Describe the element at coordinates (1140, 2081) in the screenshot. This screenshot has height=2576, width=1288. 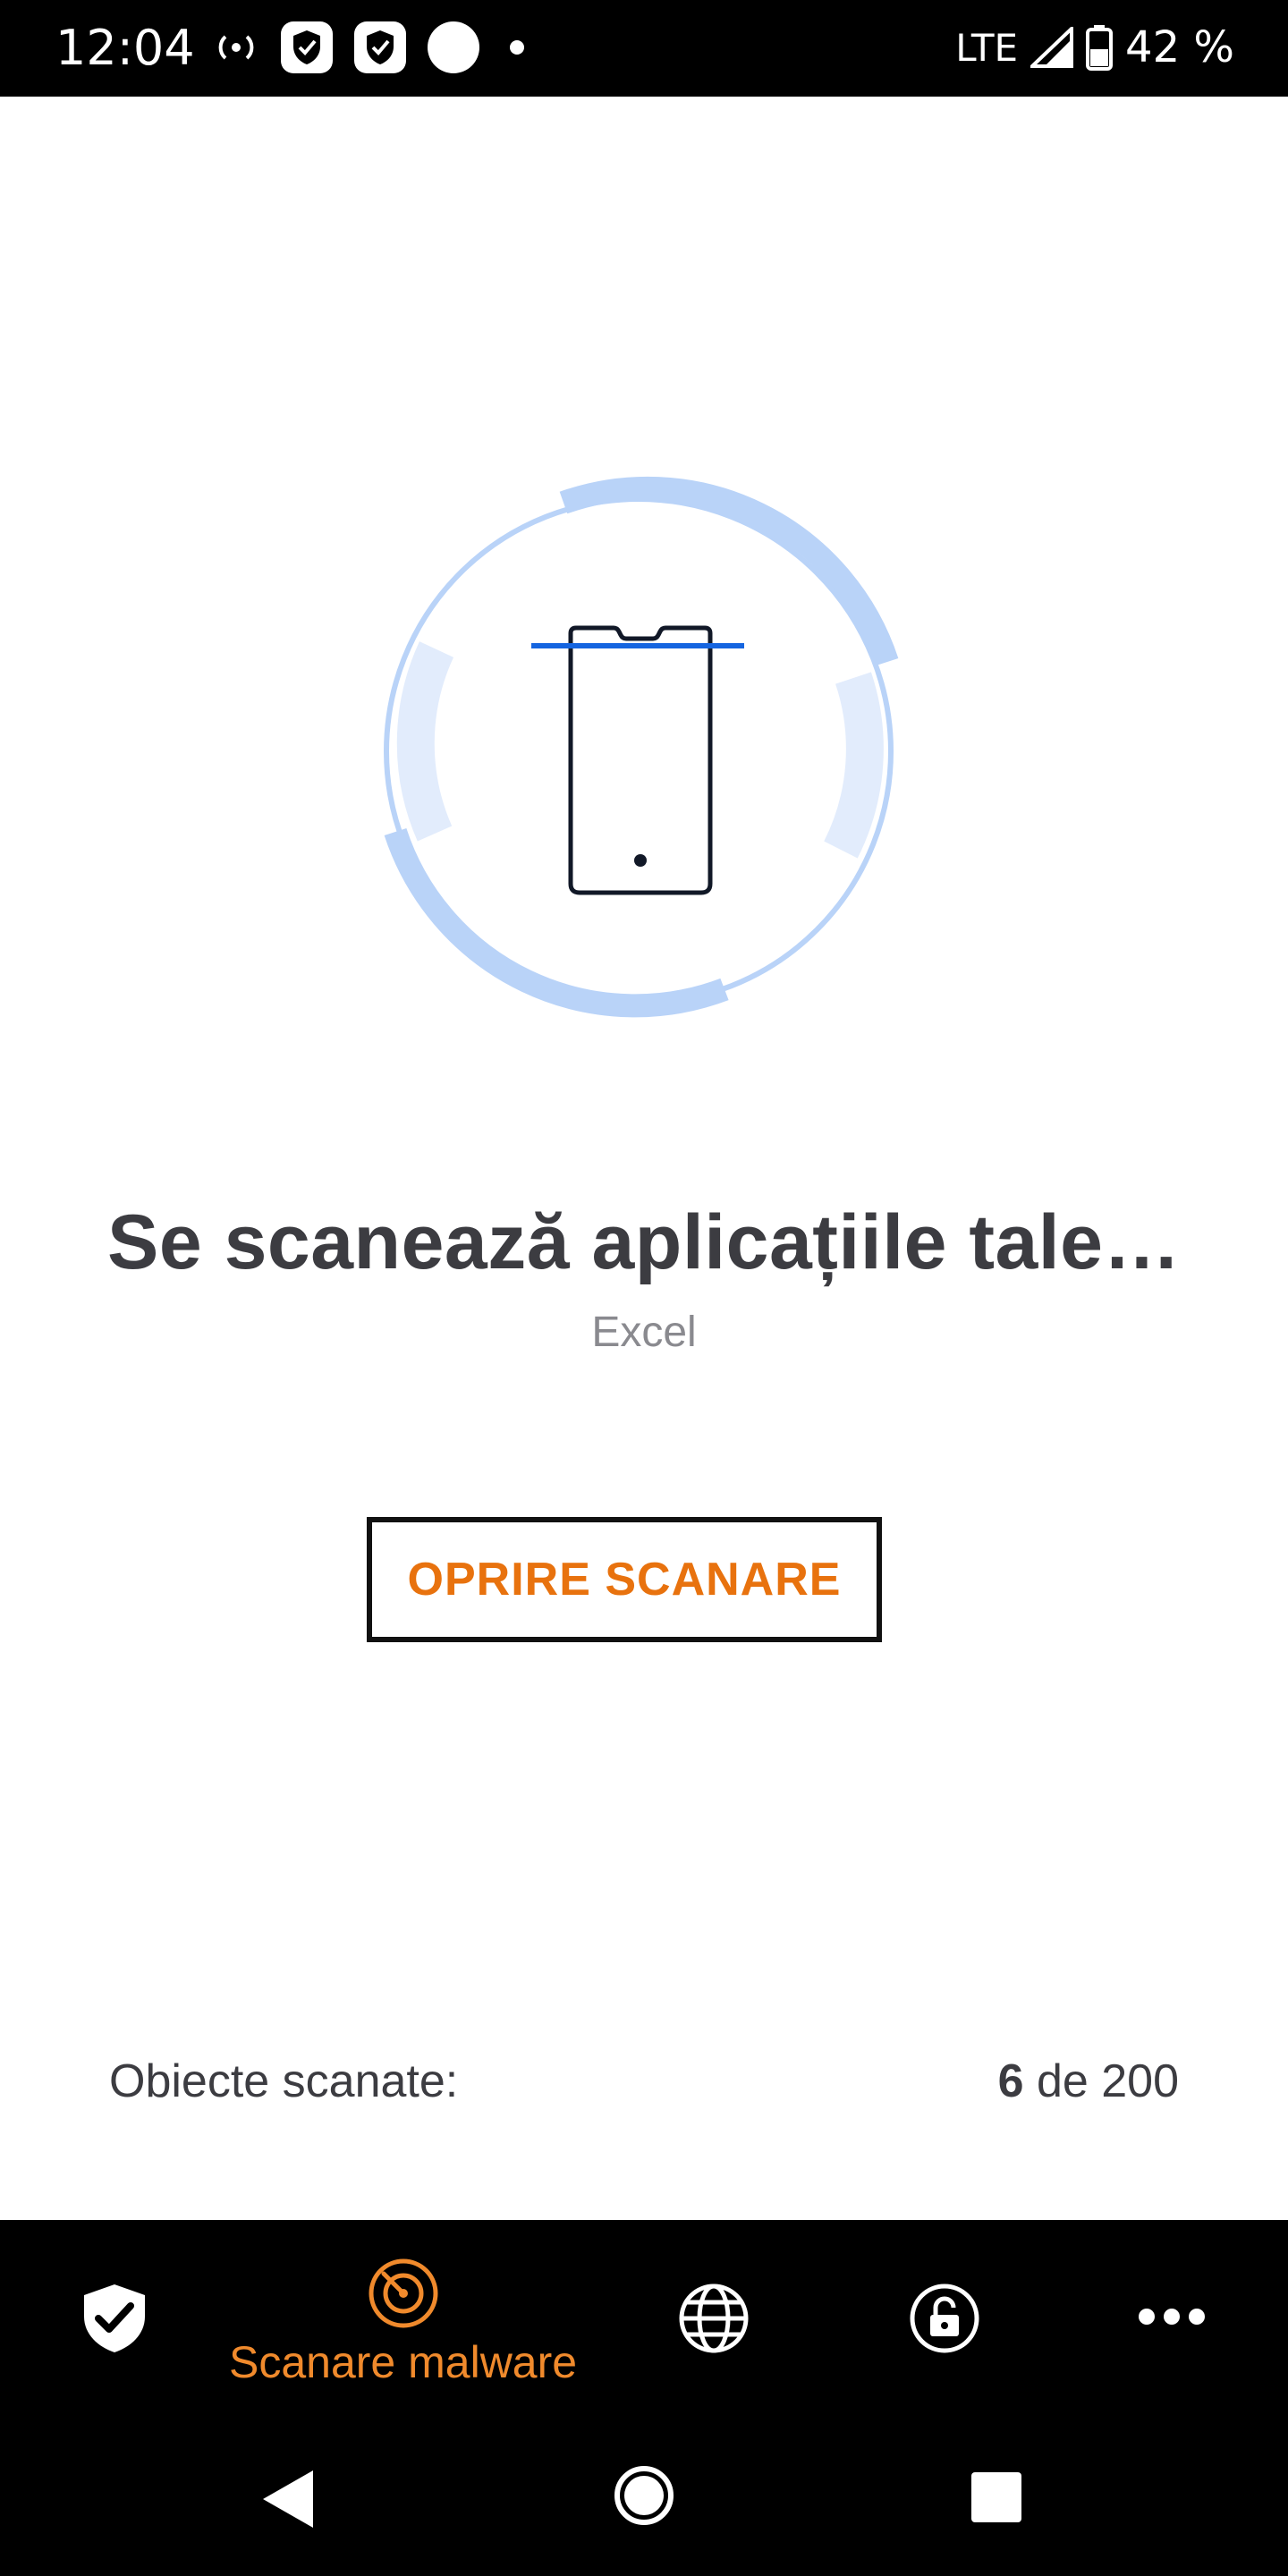
I see `scanned-count-total: 200` at that location.